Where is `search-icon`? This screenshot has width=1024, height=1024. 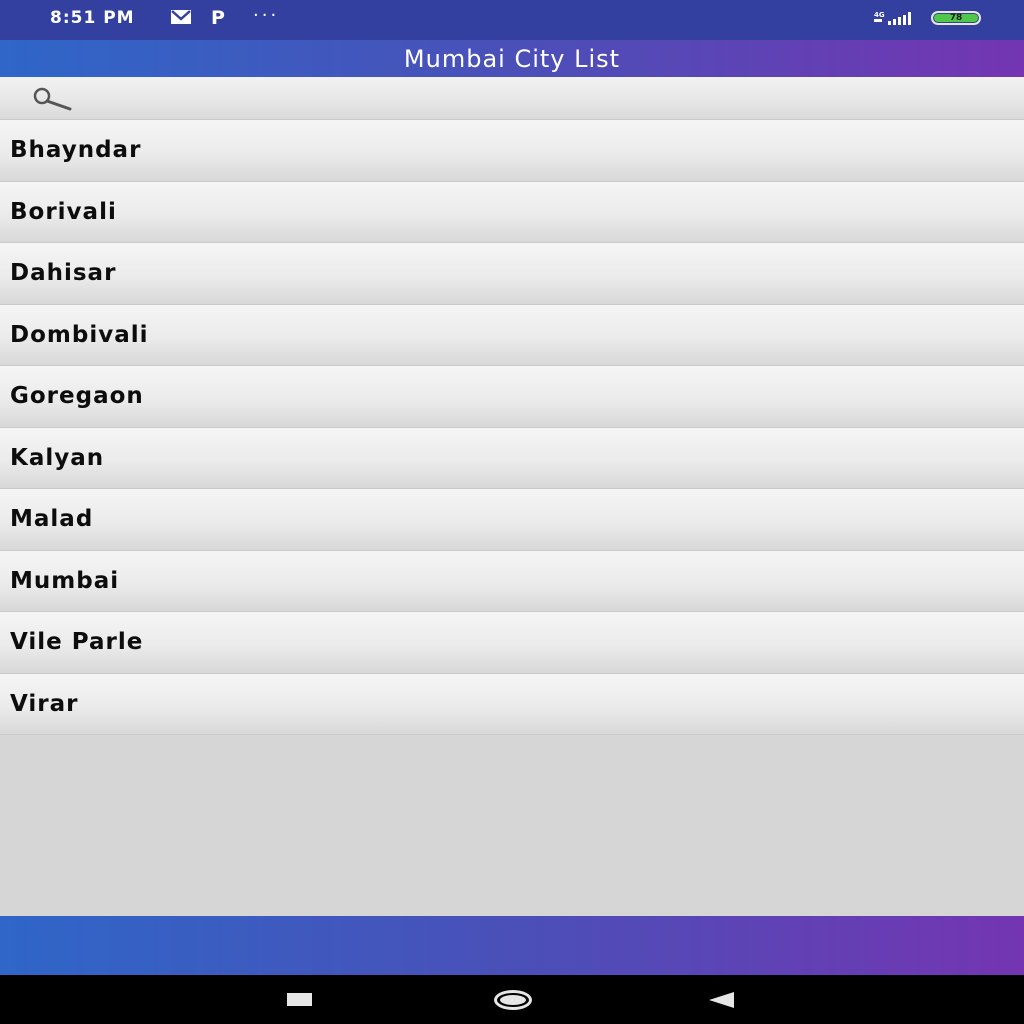
search-icon is located at coordinates (52, 101).